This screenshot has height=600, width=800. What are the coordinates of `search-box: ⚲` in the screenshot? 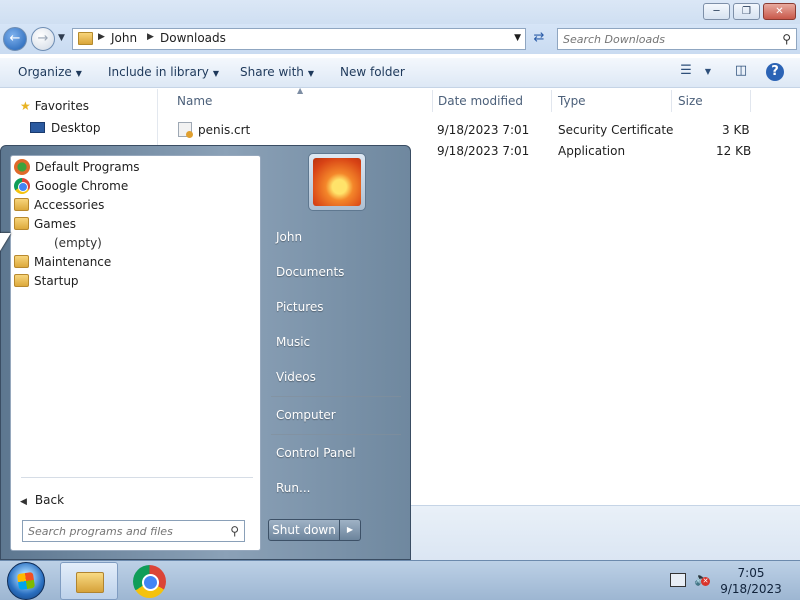 It's located at (677, 39).